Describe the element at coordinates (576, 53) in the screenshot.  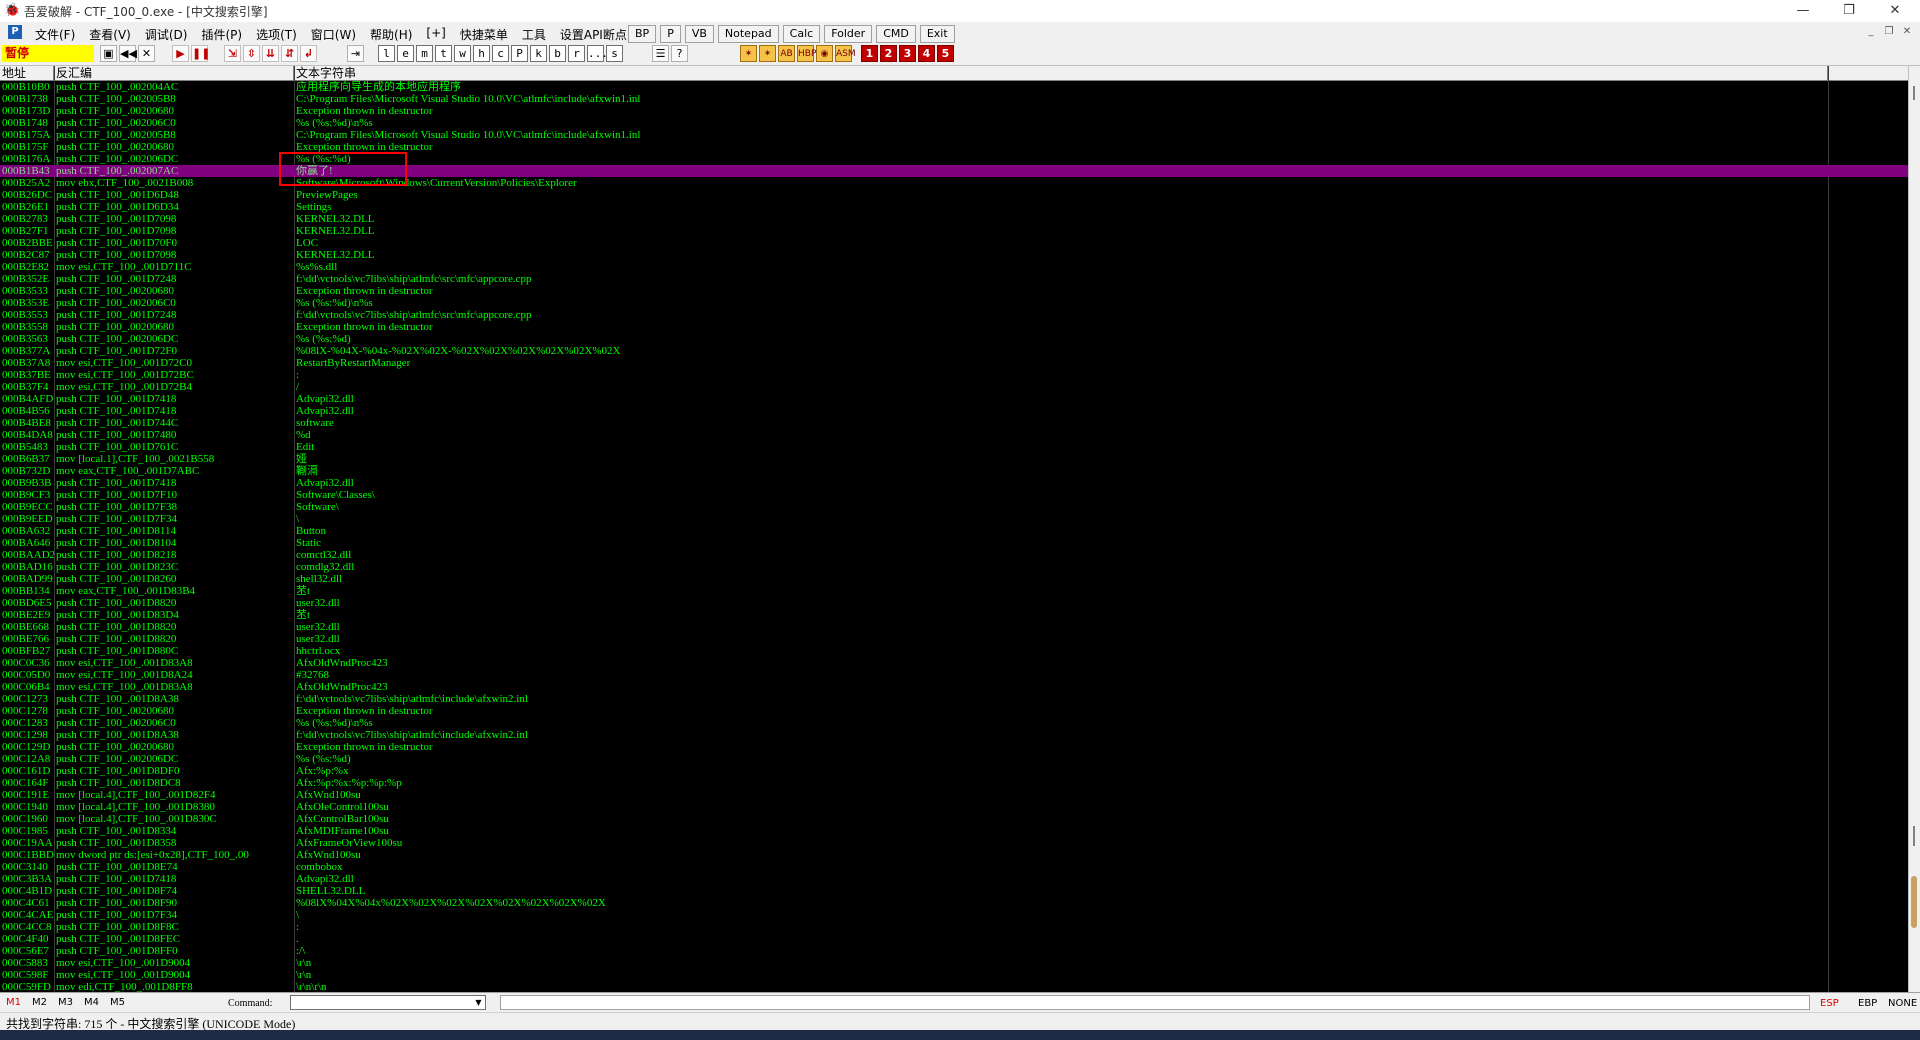
I see `window-letter-button: r` at that location.